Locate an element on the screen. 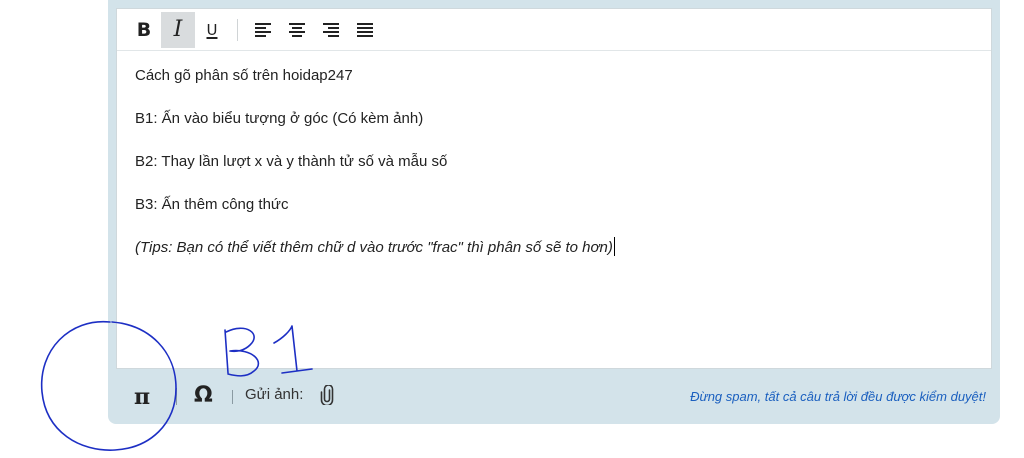  special-character-button: Ω is located at coordinates (203, 395).